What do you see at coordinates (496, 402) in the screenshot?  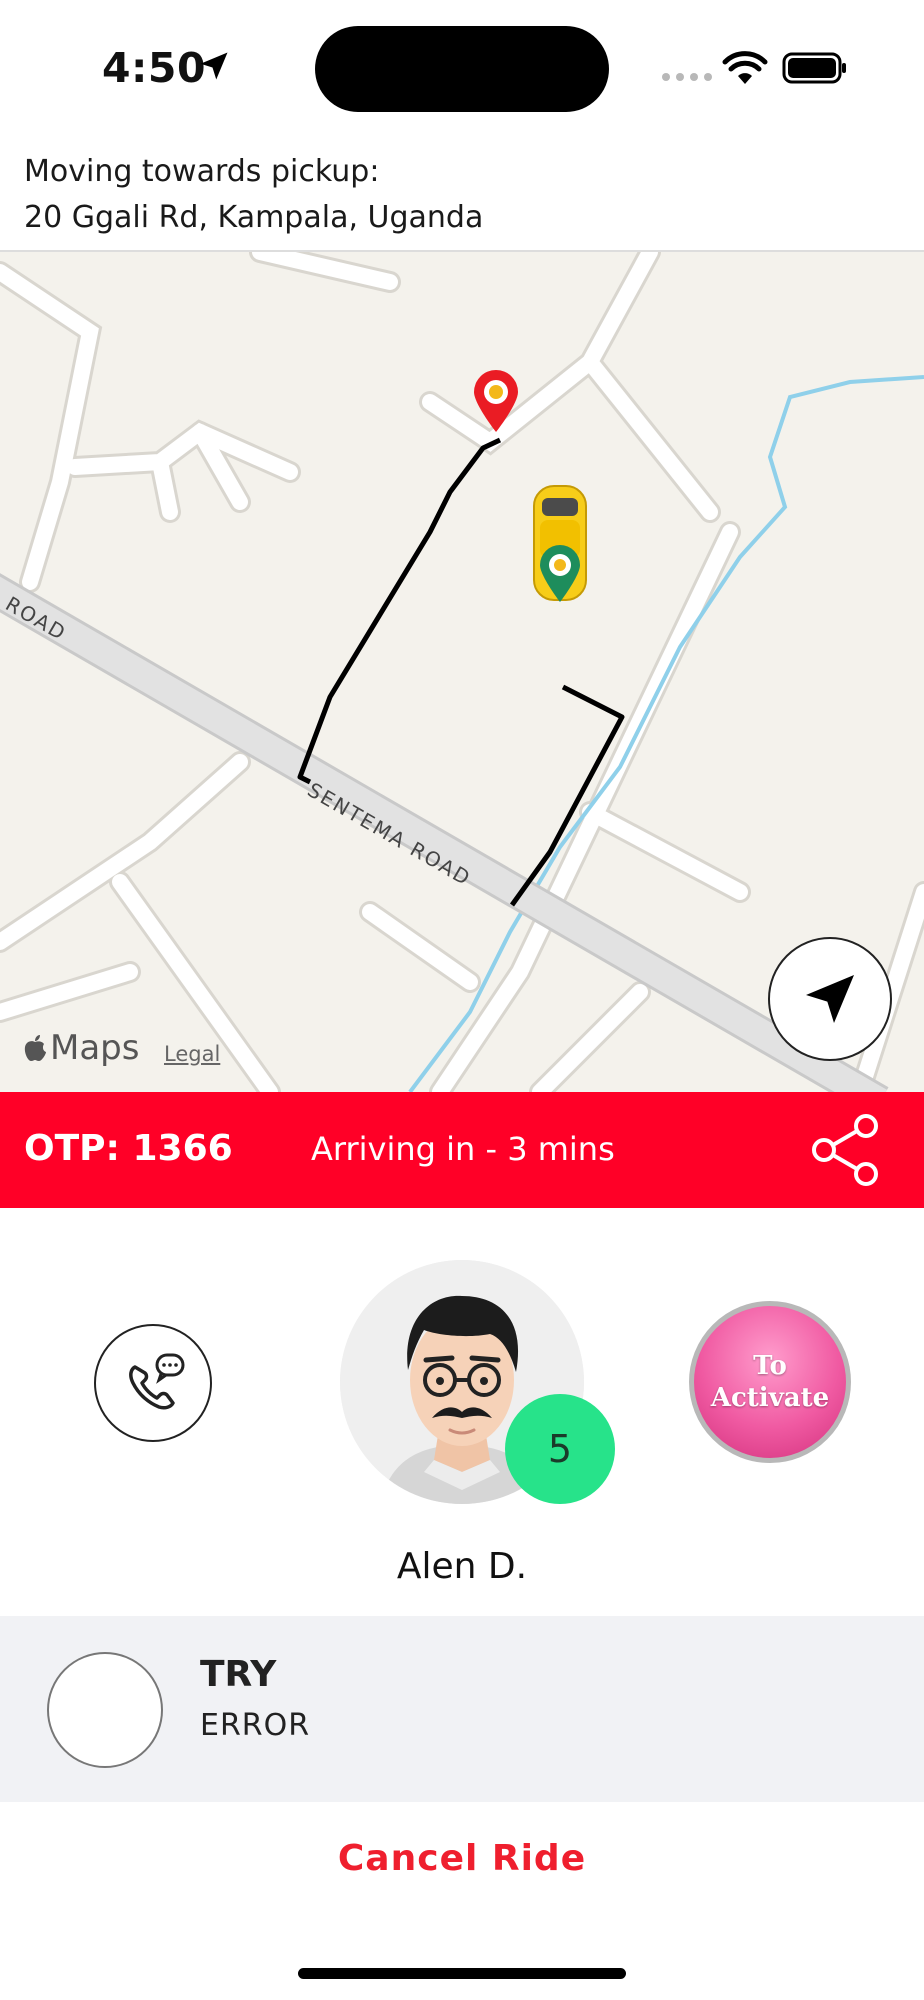 I see `pickup-marker-icon` at bounding box center [496, 402].